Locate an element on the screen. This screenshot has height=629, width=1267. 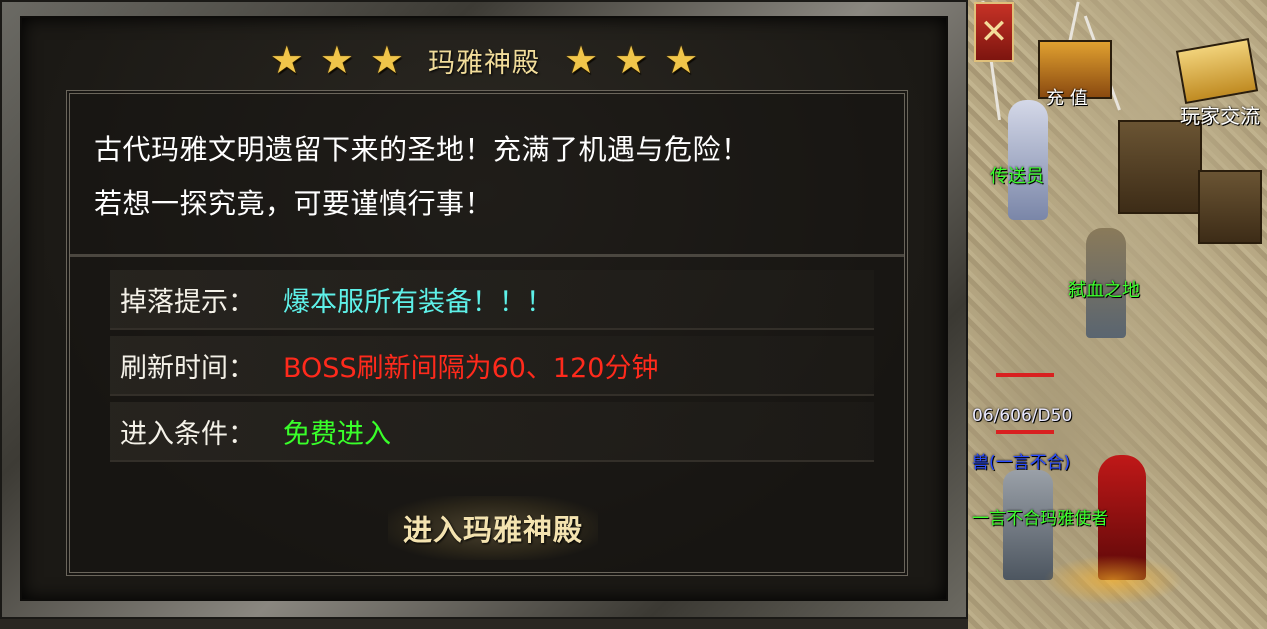
drop-hint-value: 爆本服所有装备！！！ is located at coordinates (418, 302).